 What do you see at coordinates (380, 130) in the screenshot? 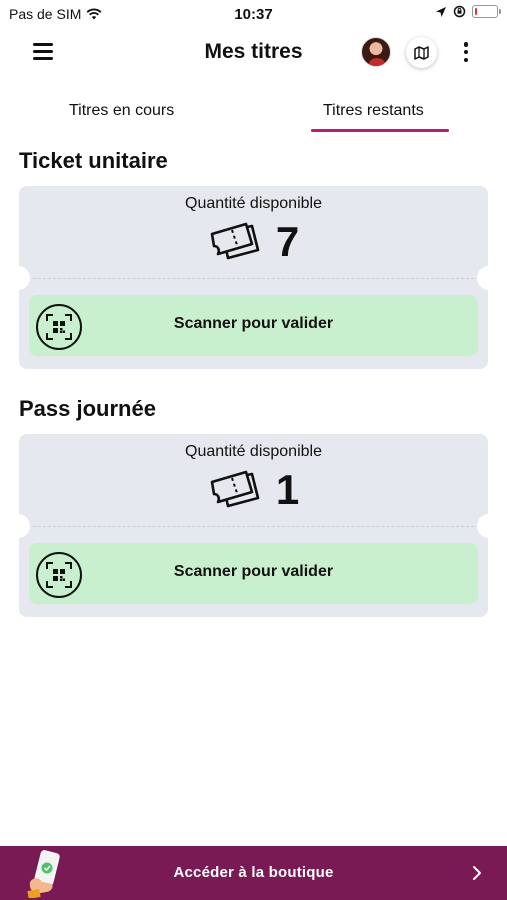
I see `active-tab-indicator` at bounding box center [380, 130].